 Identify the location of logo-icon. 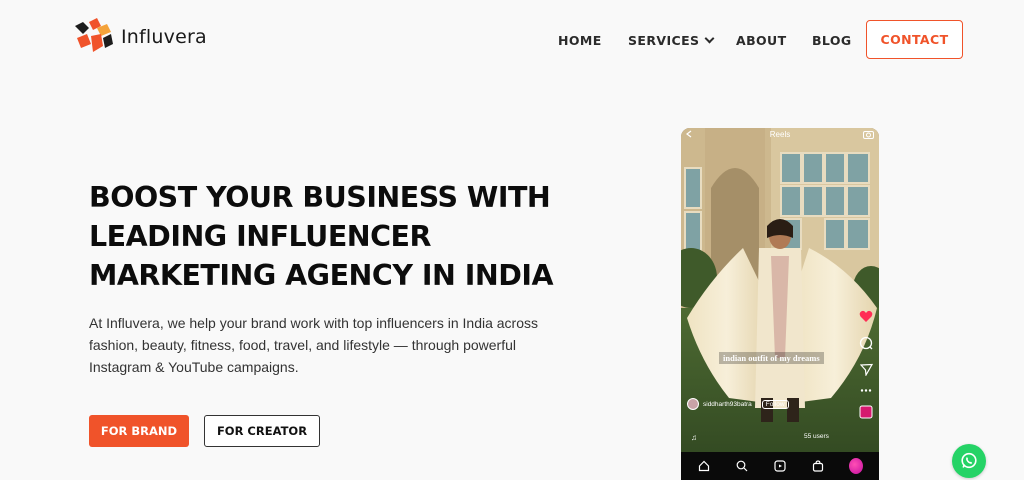
(94, 35).